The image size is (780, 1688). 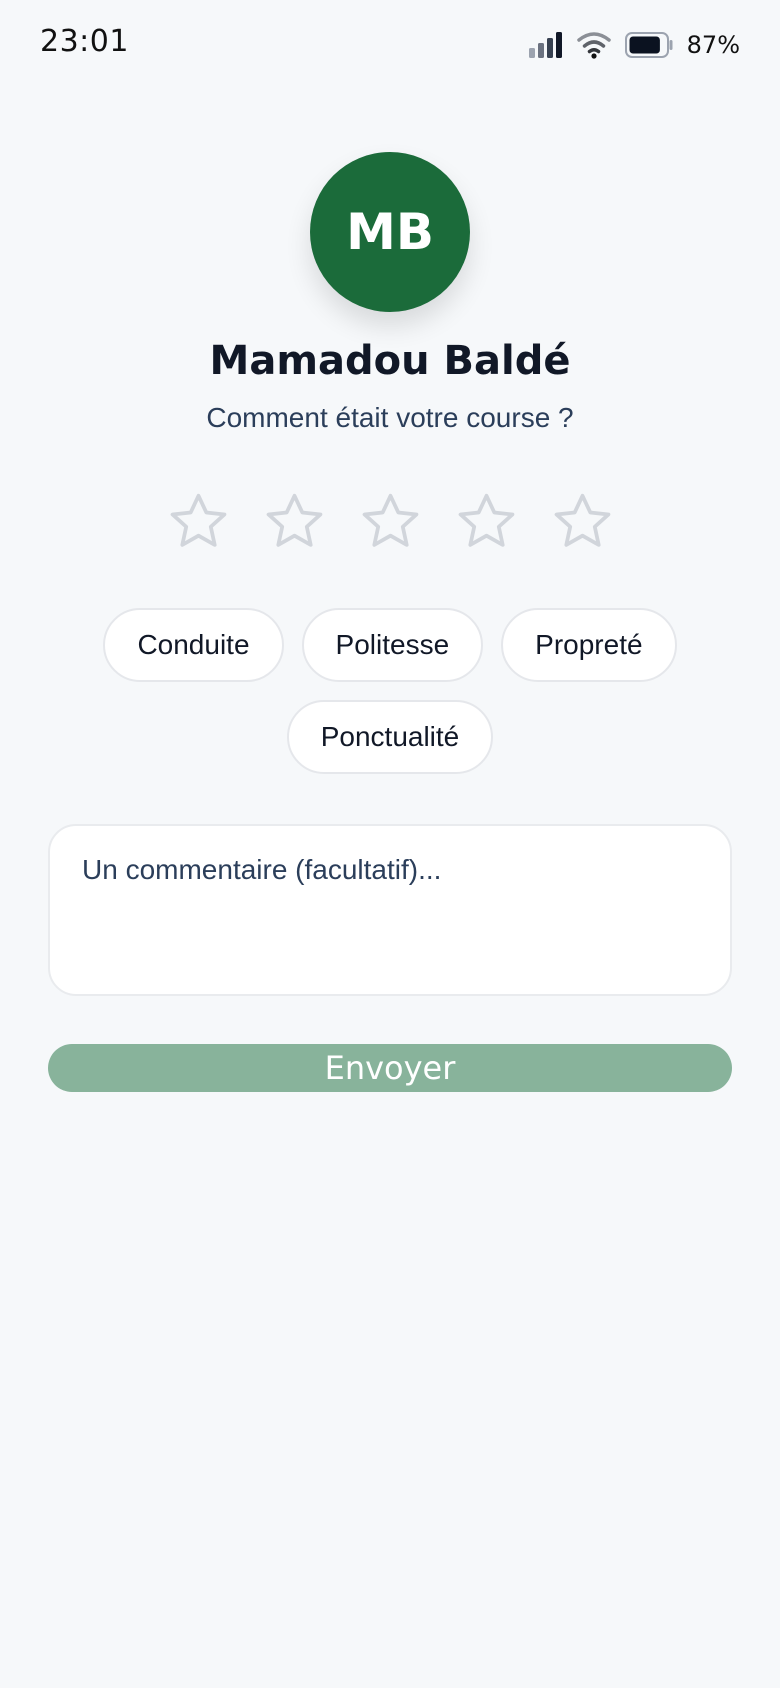 I want to click on battery-icon, so click(x=648, y=45).